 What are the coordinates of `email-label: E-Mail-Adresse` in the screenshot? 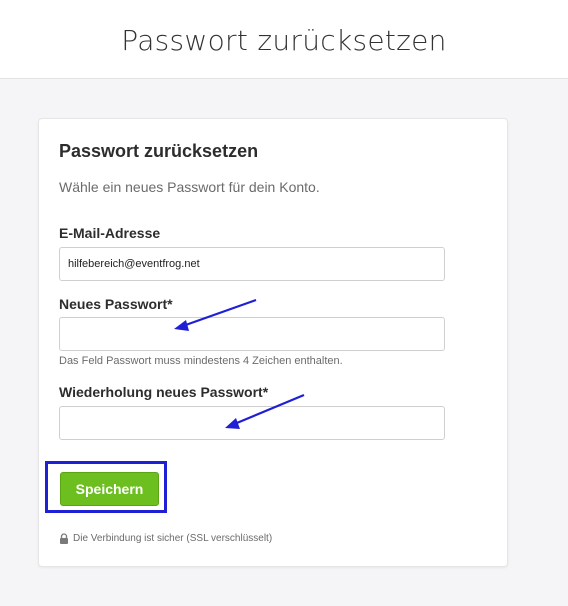 It's located at (110, 233).